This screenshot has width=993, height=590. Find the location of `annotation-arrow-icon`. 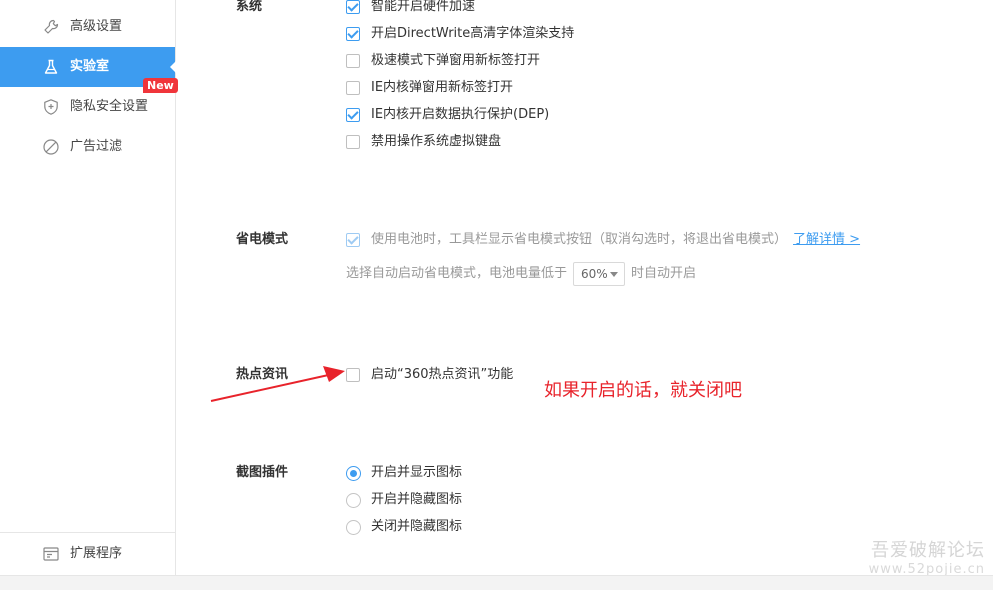

annotation-arrow-icon is located at coordinates (277, 384).